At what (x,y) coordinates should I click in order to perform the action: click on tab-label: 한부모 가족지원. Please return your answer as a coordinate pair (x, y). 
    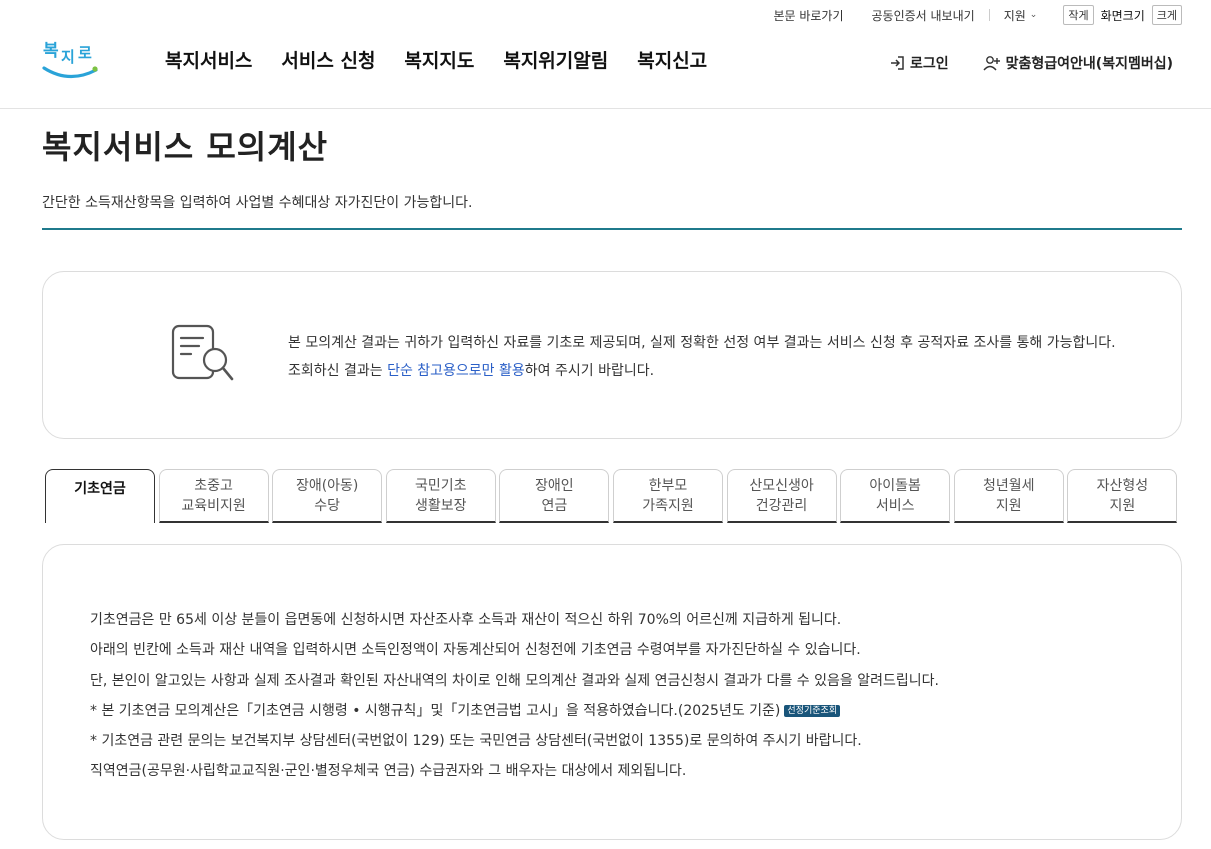
    Looking at the image, I should click on (668, 495).